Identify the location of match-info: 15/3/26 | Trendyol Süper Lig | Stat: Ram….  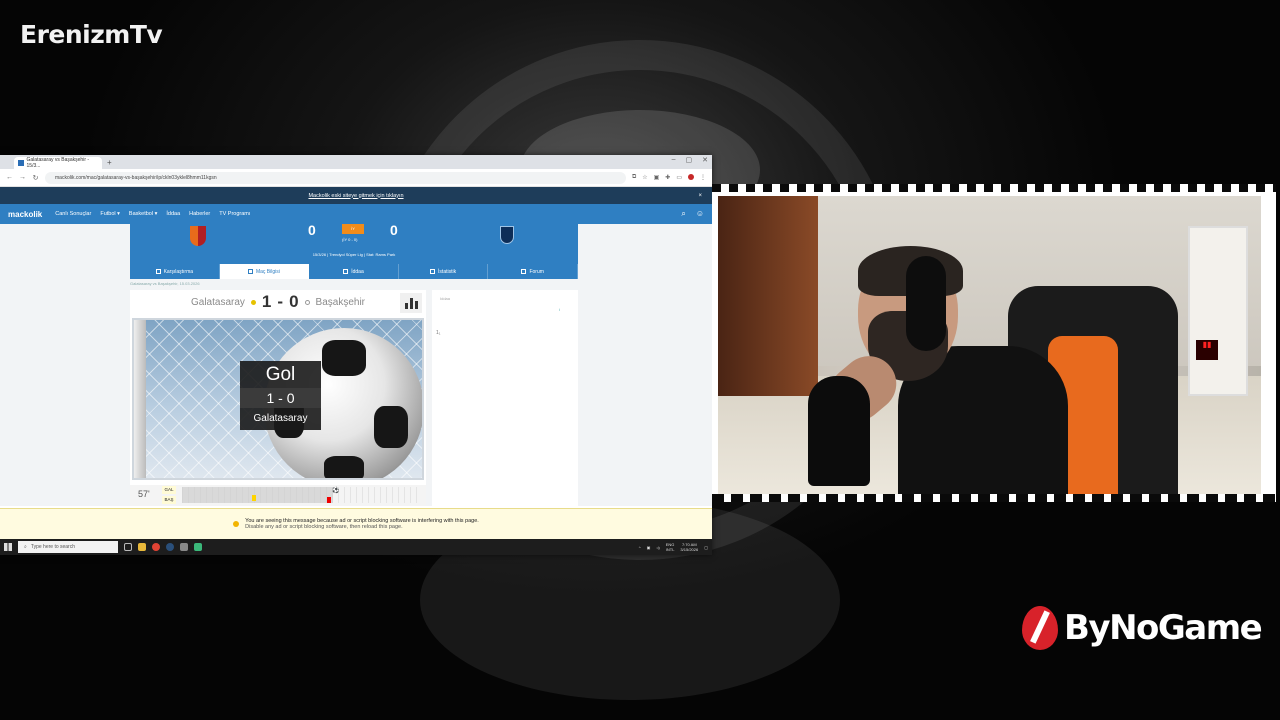
(354, 254).